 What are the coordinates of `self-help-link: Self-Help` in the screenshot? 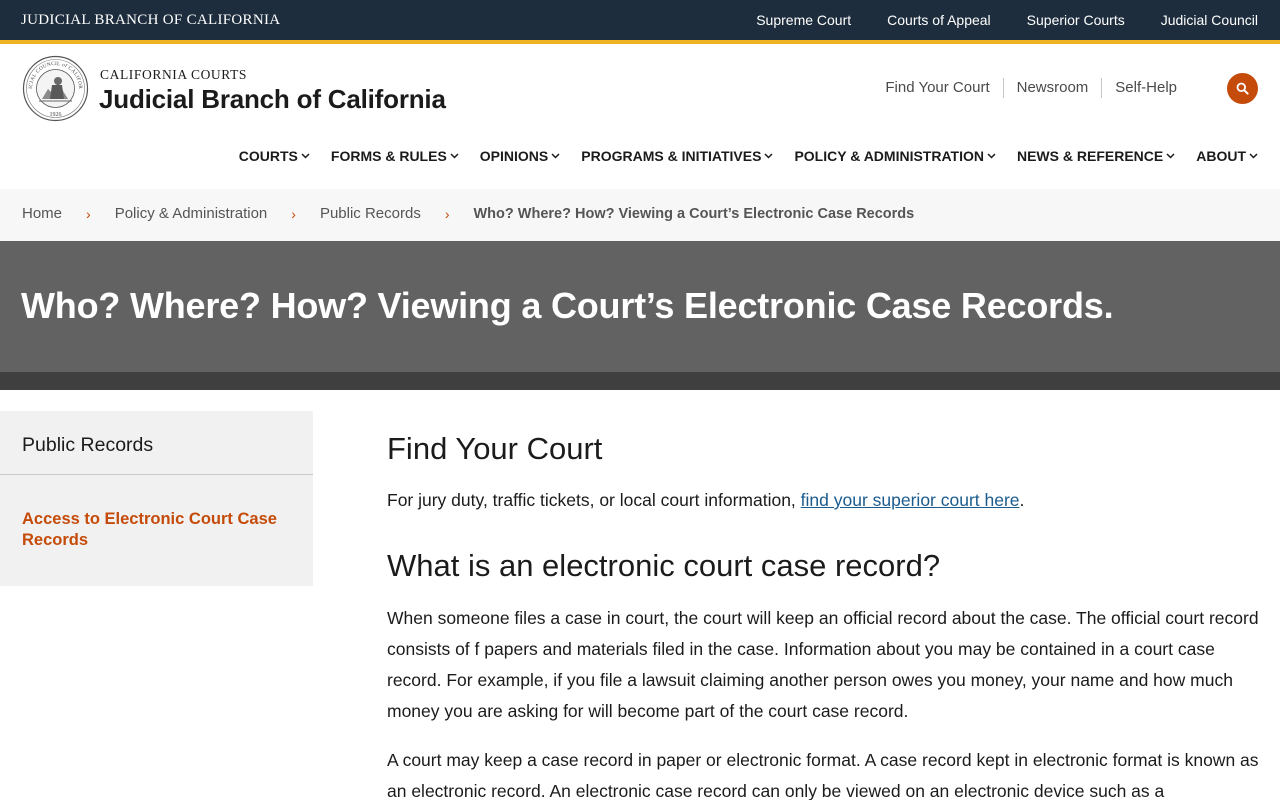 It's located at (1145, 88).